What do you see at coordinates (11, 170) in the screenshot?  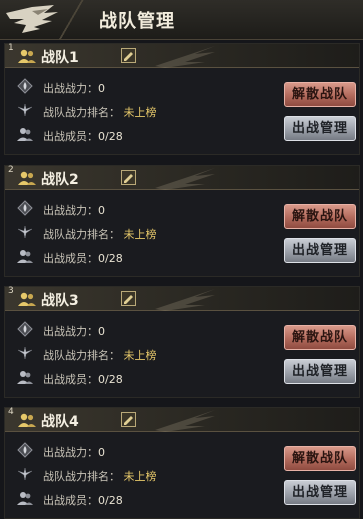 I see `squad-index: 2` at bounding box center [11, 170].